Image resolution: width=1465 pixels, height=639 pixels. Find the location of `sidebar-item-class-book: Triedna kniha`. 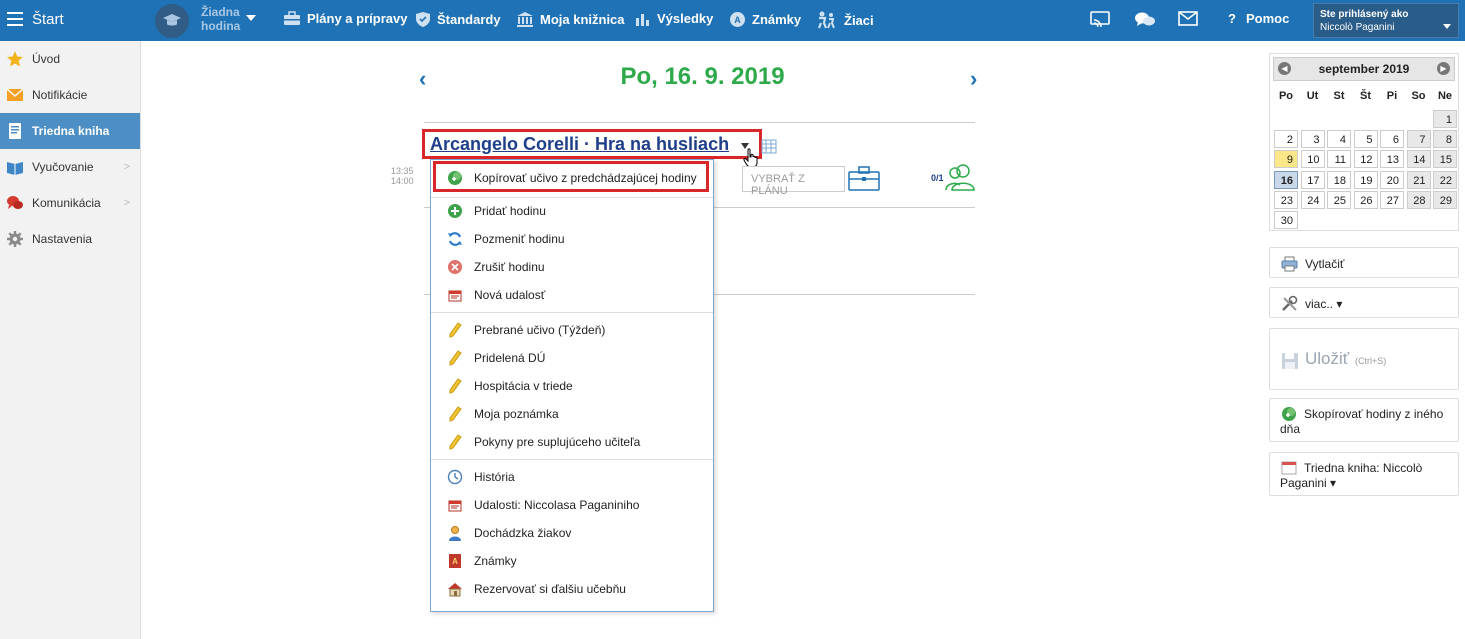

sidebar-item-class-book: Triedna kniha is located at coordinates (70, 131).